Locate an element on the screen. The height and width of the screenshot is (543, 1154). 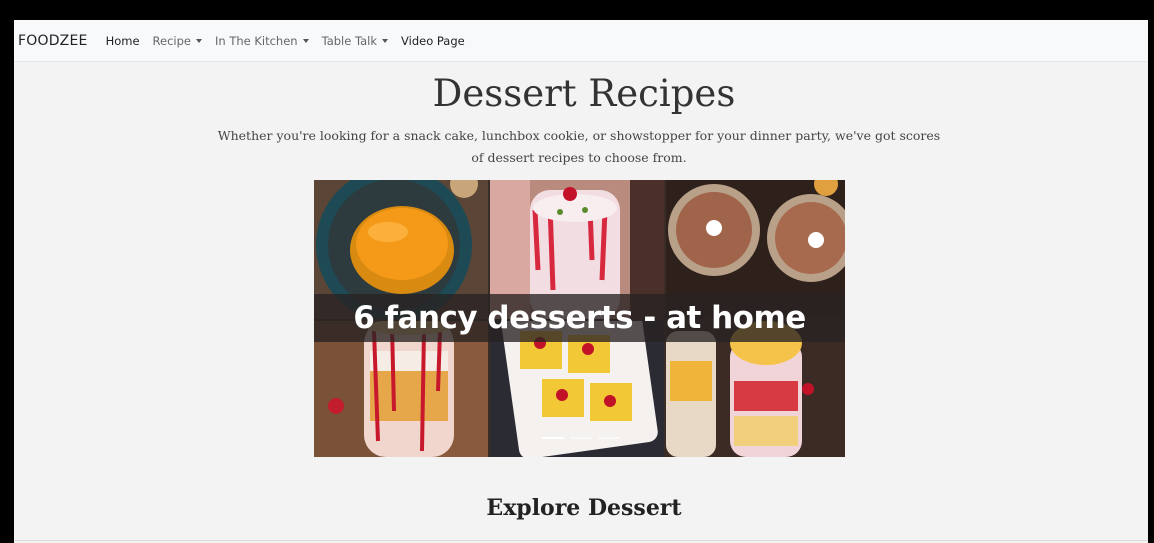
nav-in-the-kitchen-dropdown: In The Kitchen is located at coordinates (262, 41).